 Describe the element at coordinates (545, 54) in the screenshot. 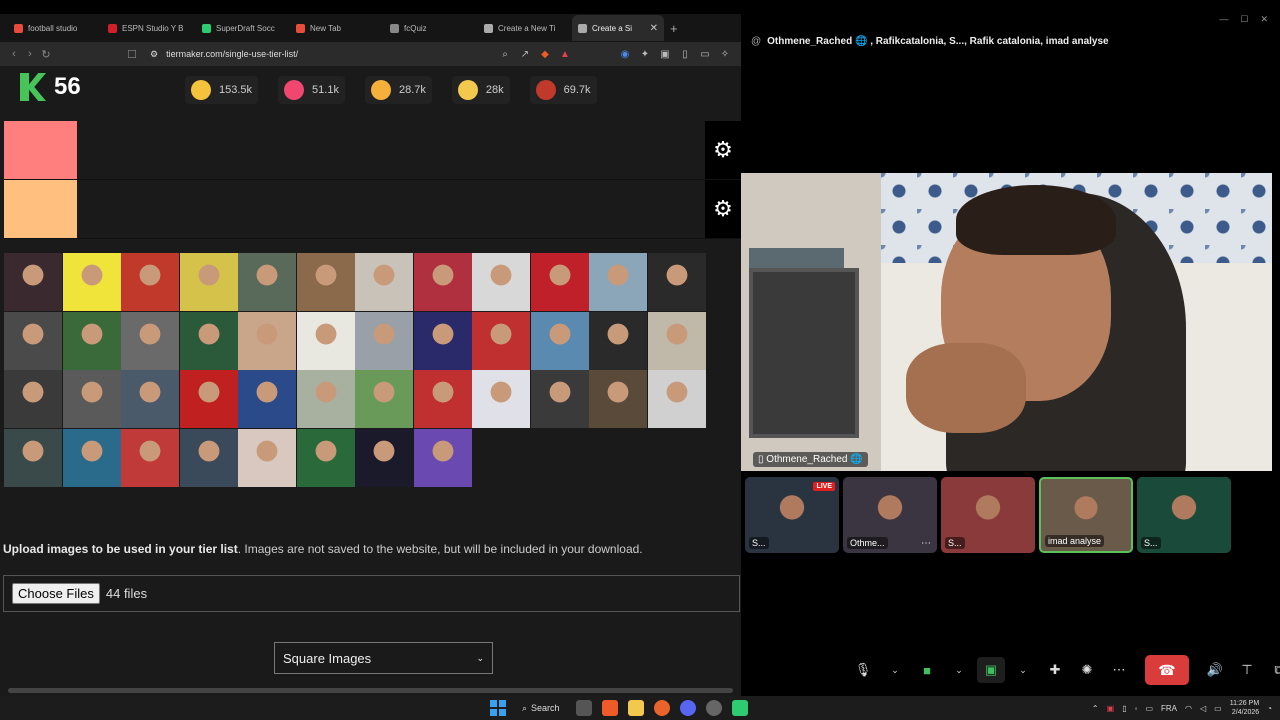

I see `brave-shield-icon: ◆` at that location.